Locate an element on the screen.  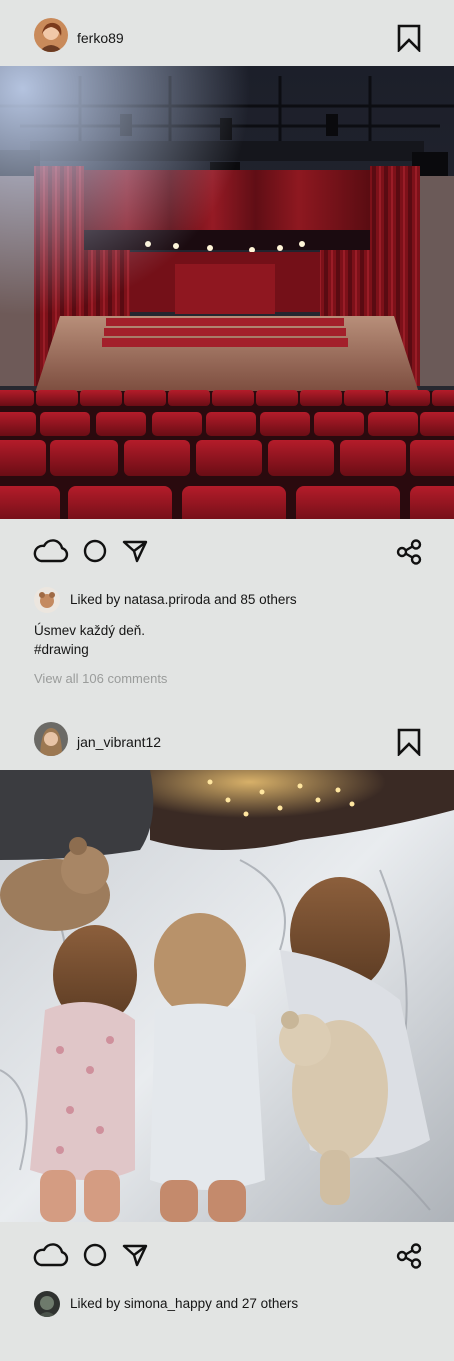
username: jan_vibrant12 is located at coordinates (119, 742).